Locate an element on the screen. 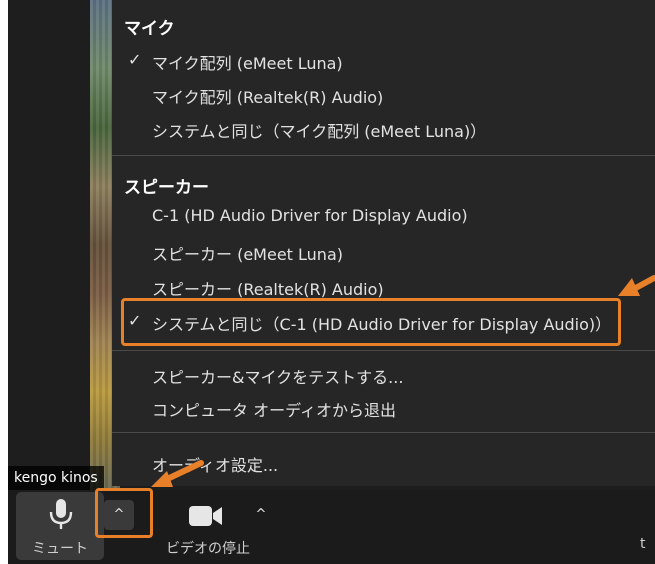 Image resolution: width=655 pixels, height=564 pixels. participant-name-tag: kengo kinos is located at coordinates (56, 478).